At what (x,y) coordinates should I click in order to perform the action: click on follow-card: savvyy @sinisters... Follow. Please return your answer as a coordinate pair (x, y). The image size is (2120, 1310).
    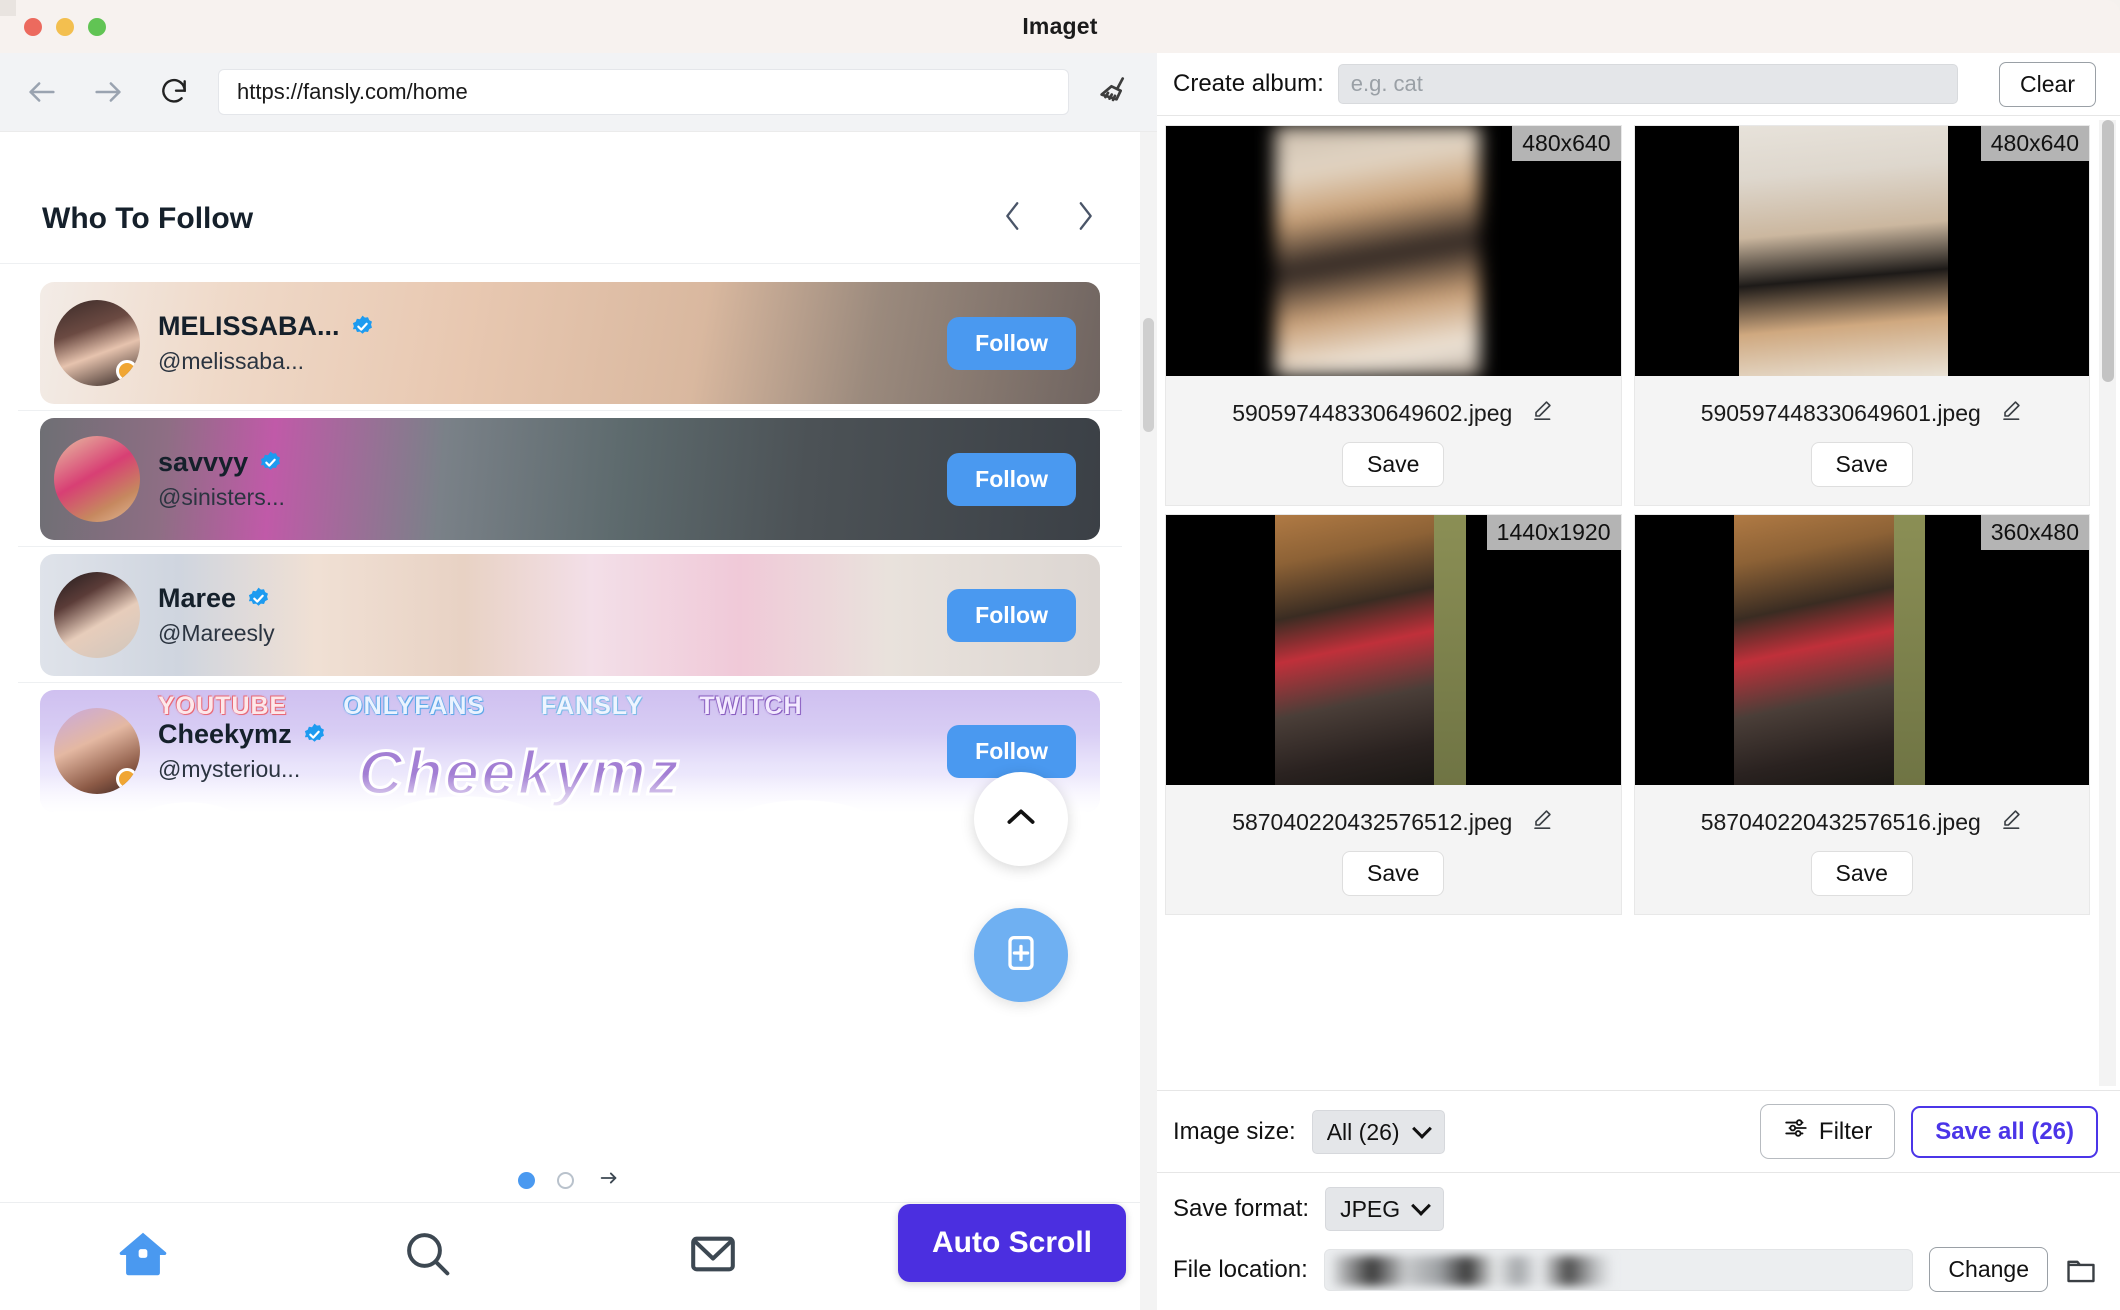
    Looking at the image, I should click on (570, 479).